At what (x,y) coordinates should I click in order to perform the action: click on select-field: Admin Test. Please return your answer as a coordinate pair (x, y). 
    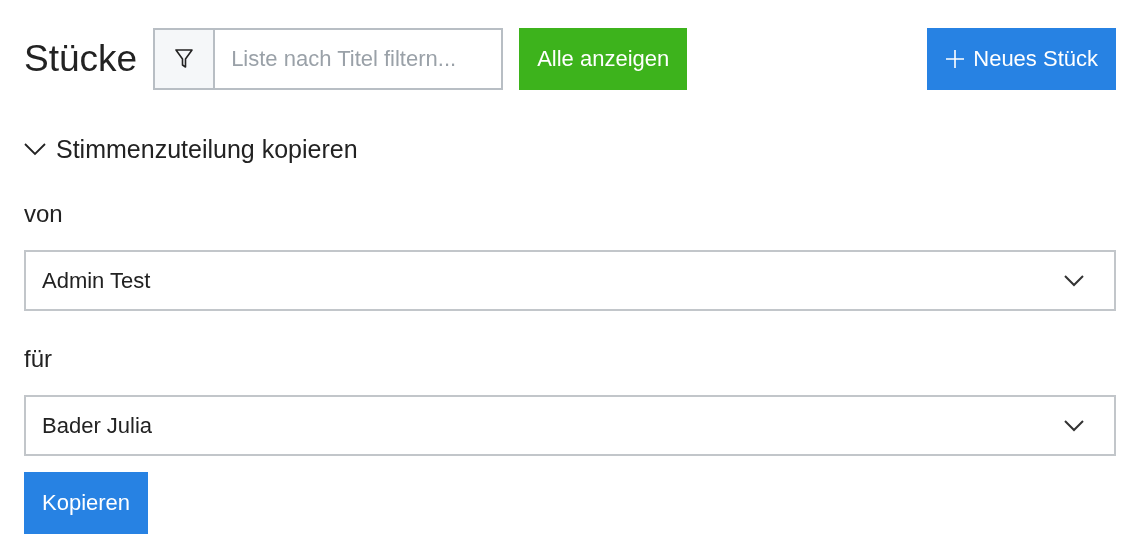
    Looking at the image, I should click on (570, 280).